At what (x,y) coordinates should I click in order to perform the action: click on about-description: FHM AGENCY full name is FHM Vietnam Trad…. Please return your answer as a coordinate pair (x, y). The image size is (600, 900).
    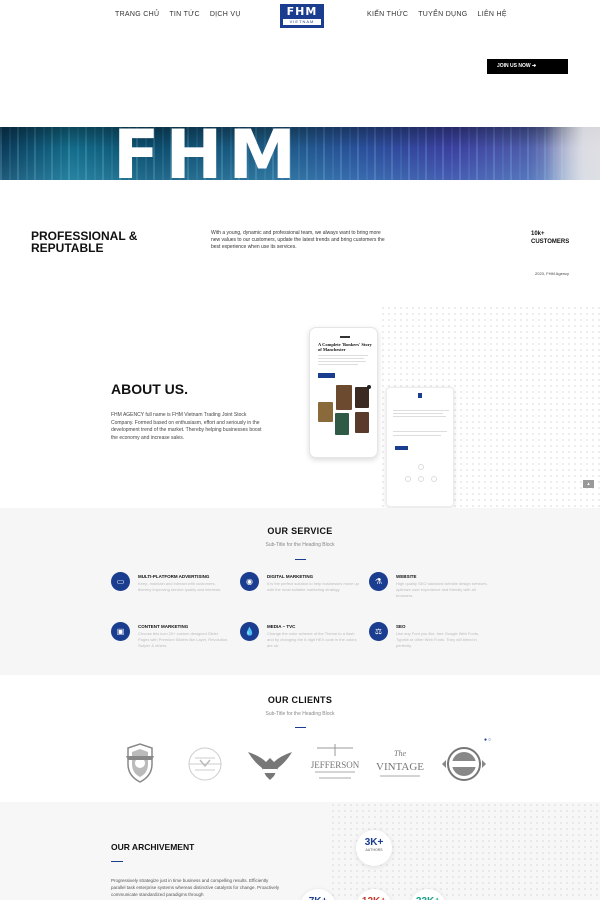
    Looking at the image, I should click on (186, 426).